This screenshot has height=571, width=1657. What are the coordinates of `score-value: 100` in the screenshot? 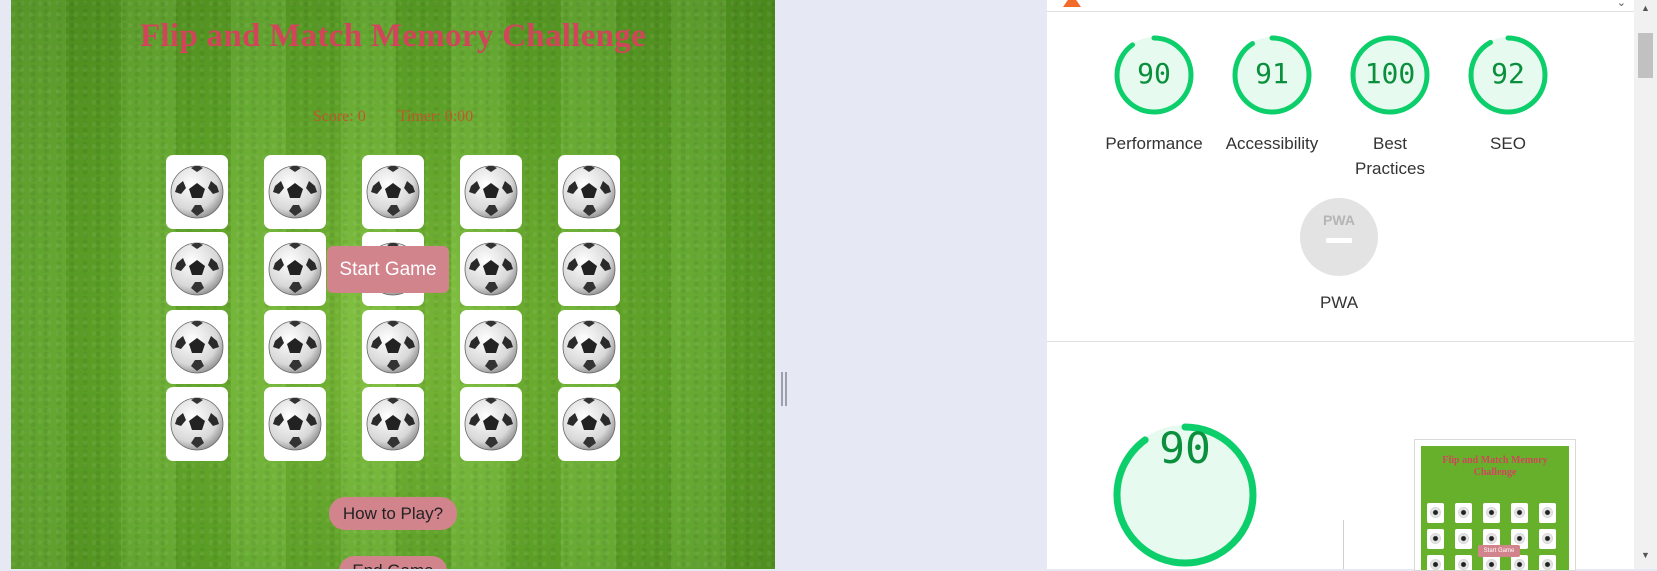 It's located at (1390, 73).